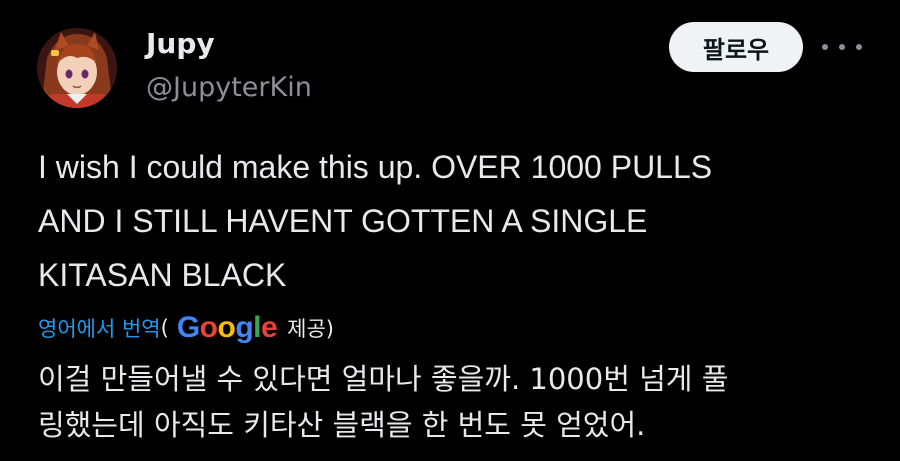  Describe the element at coordinates (99, 328) in the screenshot. I see `translated-from-link: 영어에서 번역` at that location.